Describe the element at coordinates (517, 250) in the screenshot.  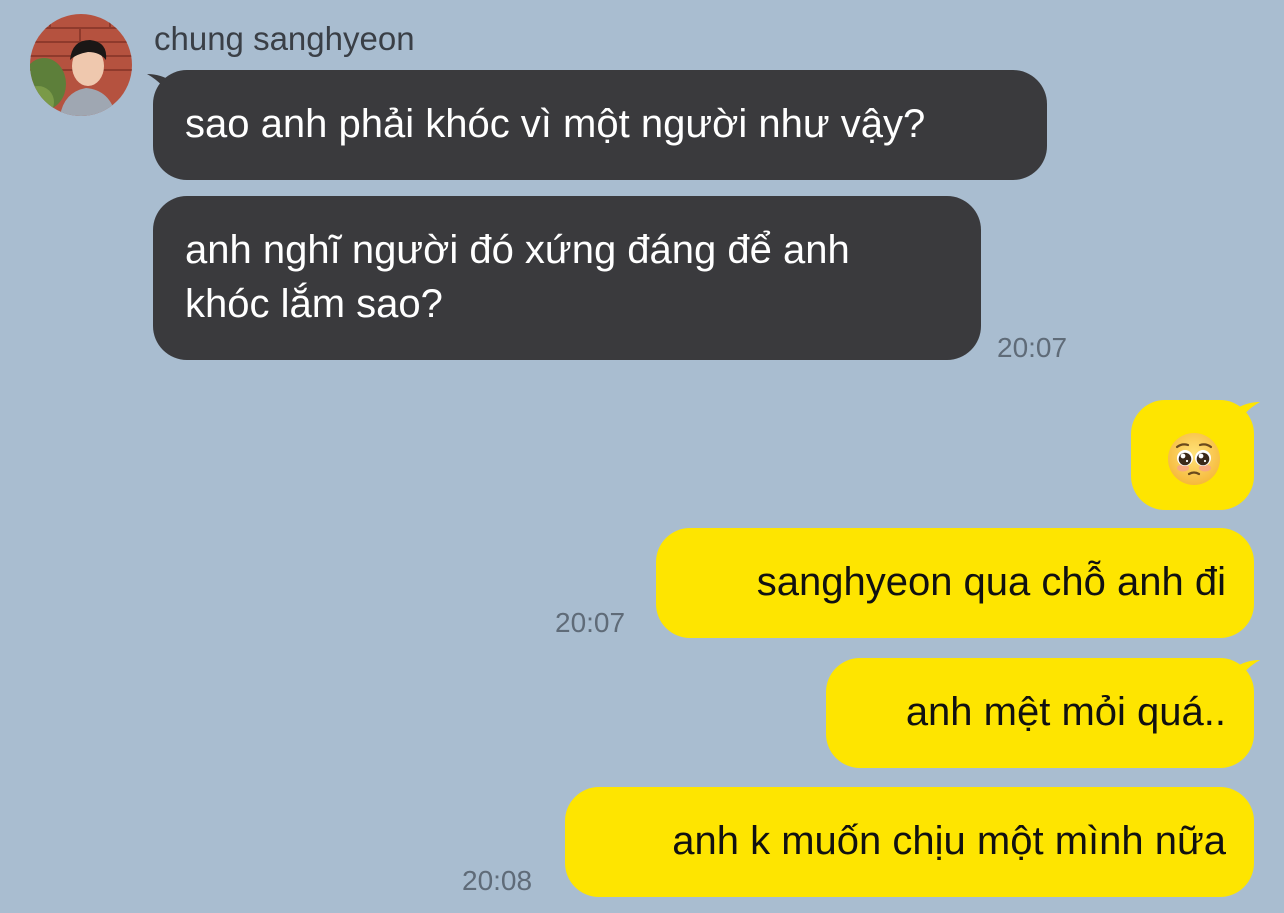
I see `message-text-line: anh nghĩ người đó xứng đáng để anh` at that location.